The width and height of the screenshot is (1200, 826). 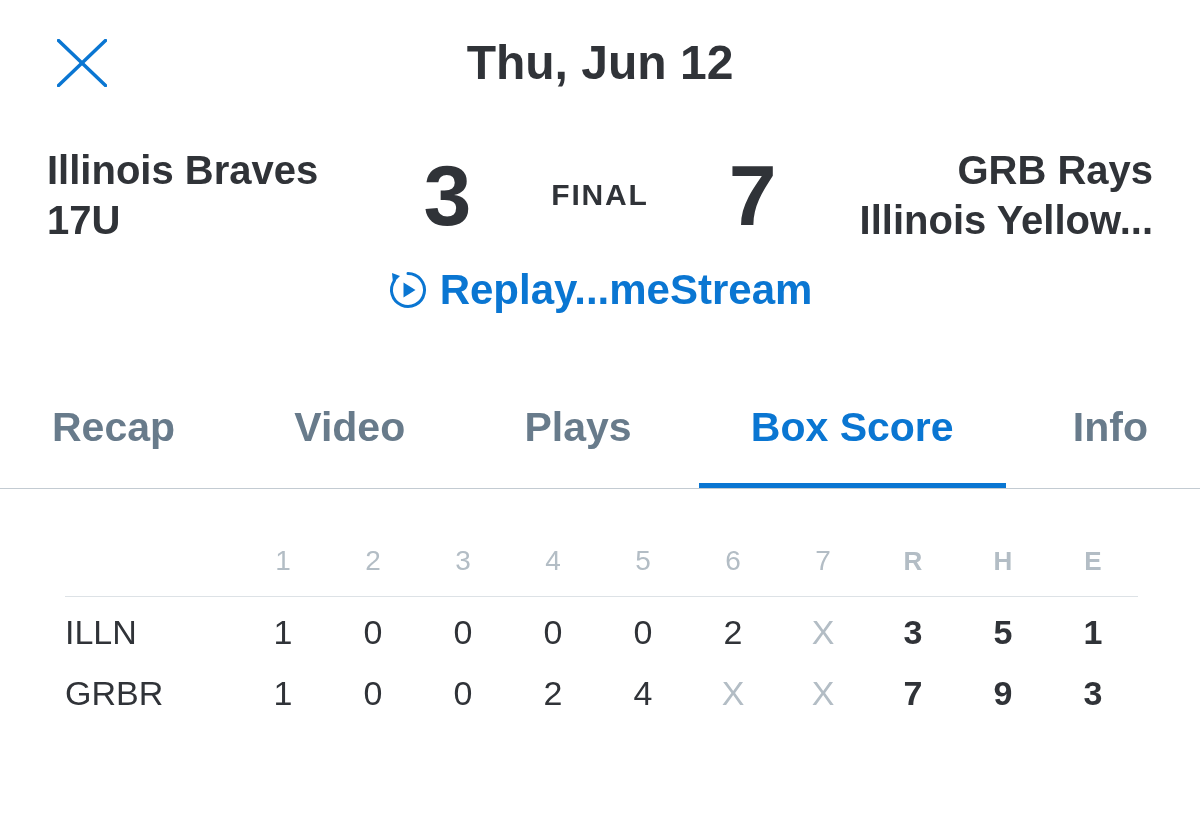 I want to click on close-icon, so click(x=82, y=63).